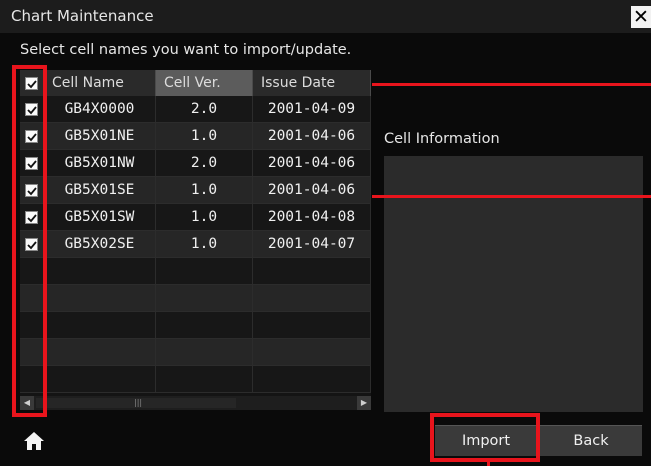  What do you see at coordinates (204, 83) in the screenshot?
I see `column-header-cell-ver: Cell Ver.` at bounding box center [204, 83].